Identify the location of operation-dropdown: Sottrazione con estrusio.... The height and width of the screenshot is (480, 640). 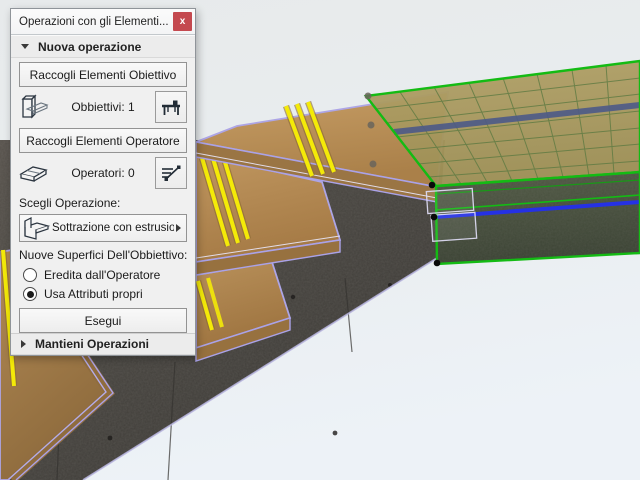
(103, 228).